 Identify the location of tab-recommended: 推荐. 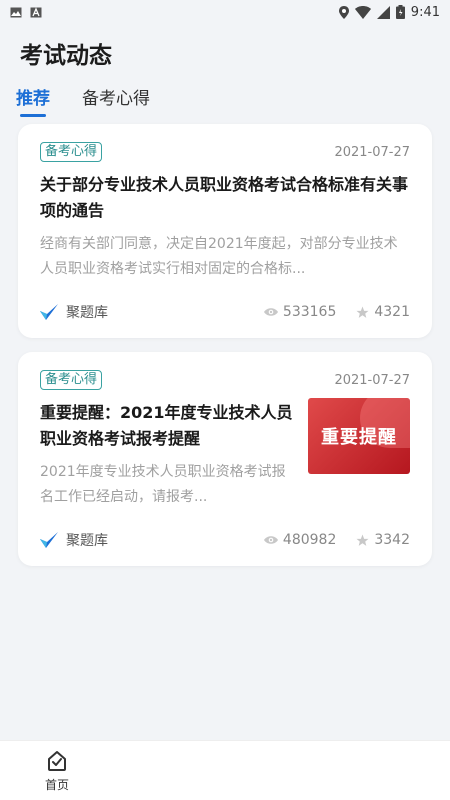
(33, 100).